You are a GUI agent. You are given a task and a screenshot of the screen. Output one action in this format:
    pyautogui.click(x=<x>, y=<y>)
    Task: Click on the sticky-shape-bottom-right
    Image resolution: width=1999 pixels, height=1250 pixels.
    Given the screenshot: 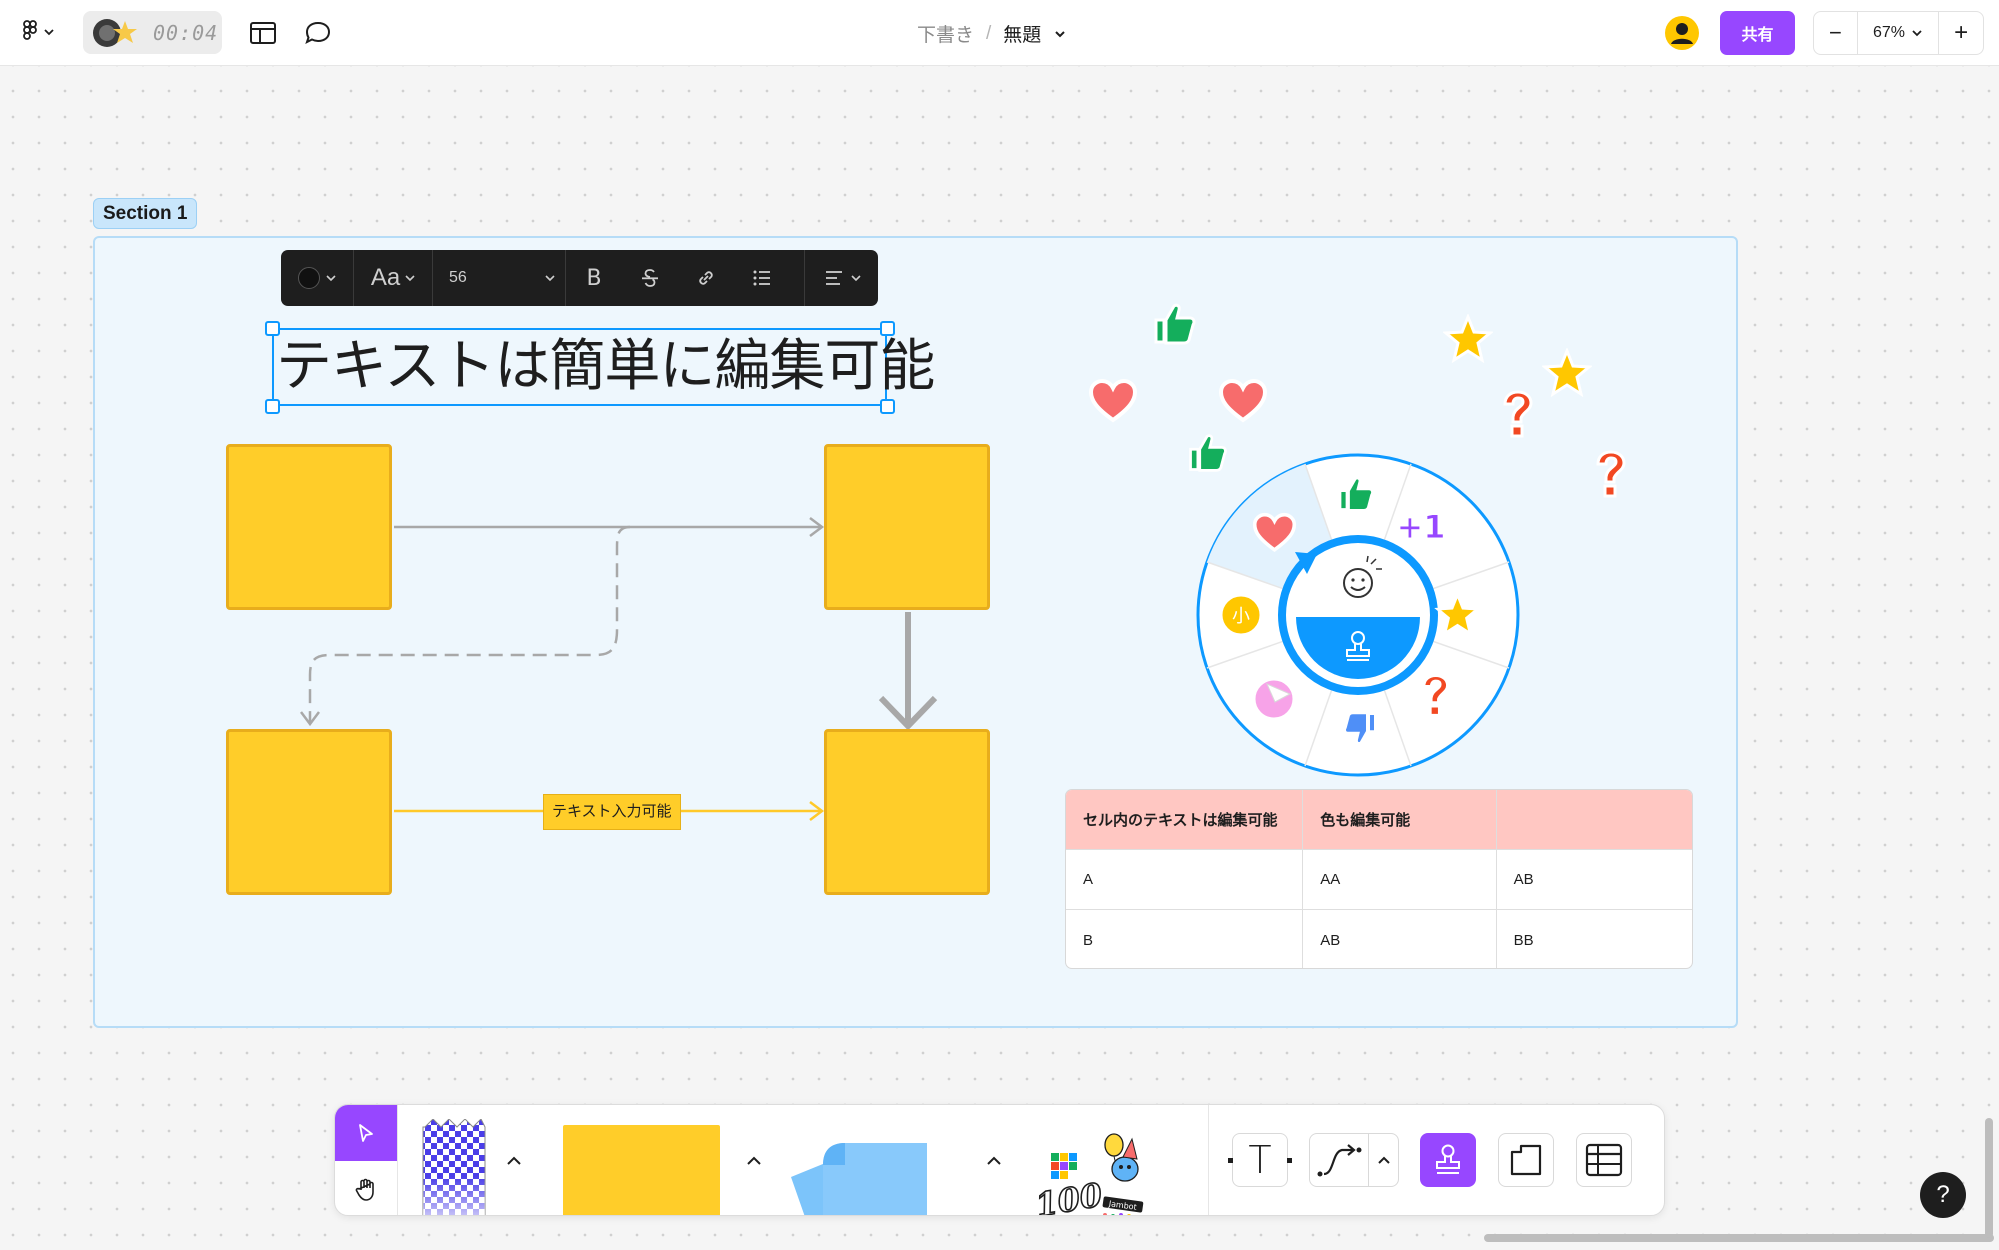 What is the action you would take?
    pyautogui.click(x=907, y=812)
    